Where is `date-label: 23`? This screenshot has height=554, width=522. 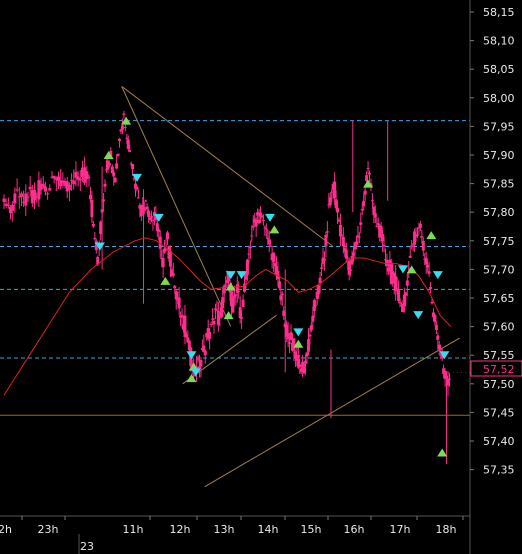 date-label: 23 is located at coordinates (87, 546).